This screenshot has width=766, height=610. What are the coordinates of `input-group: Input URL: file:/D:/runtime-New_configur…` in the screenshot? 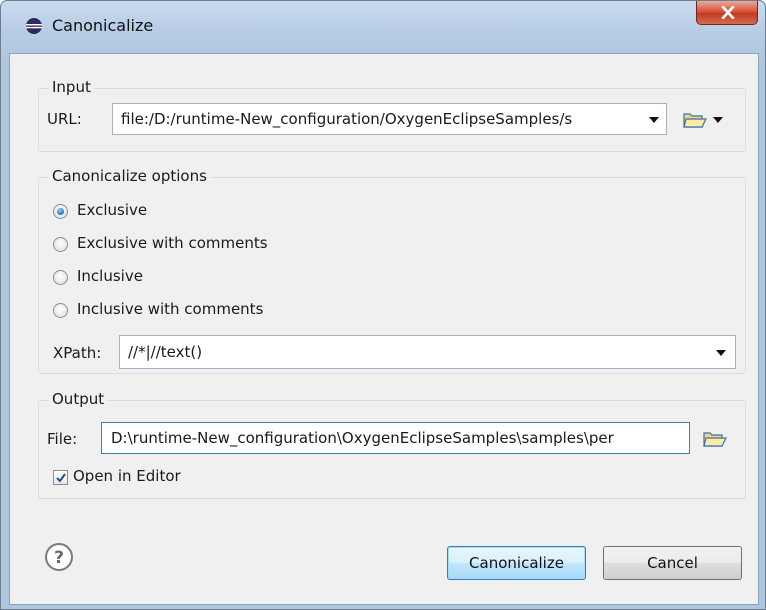 It's located at (392, 115).